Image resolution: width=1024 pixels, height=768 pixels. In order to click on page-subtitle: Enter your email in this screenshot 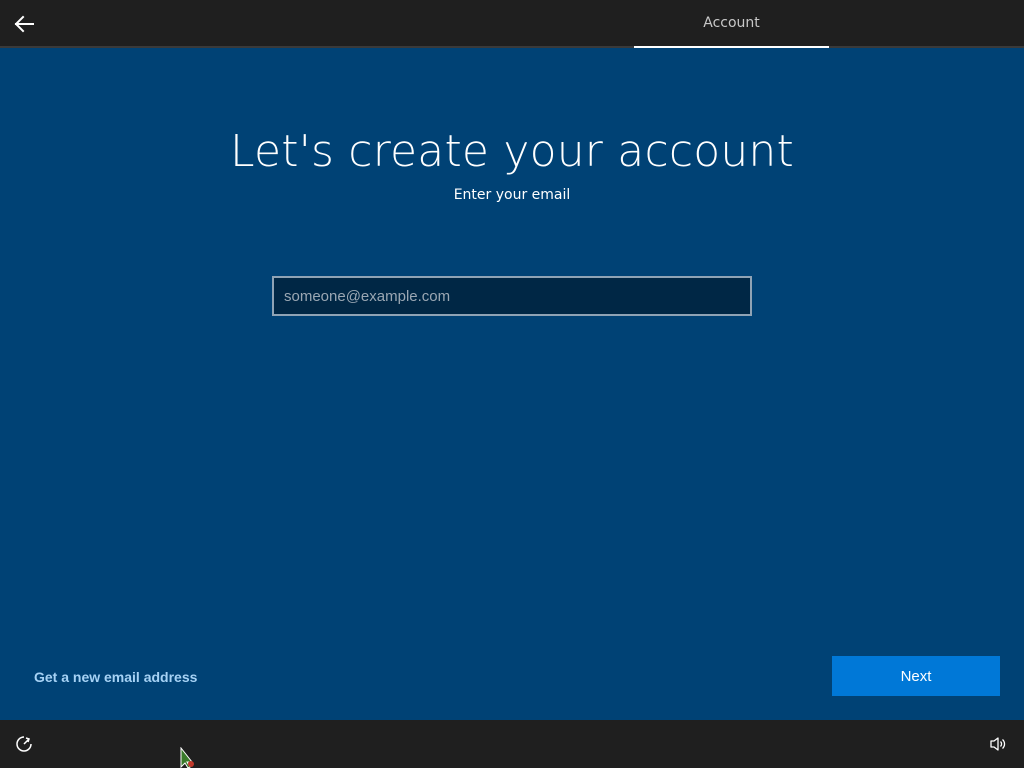, I will do `click(512, 195)`.